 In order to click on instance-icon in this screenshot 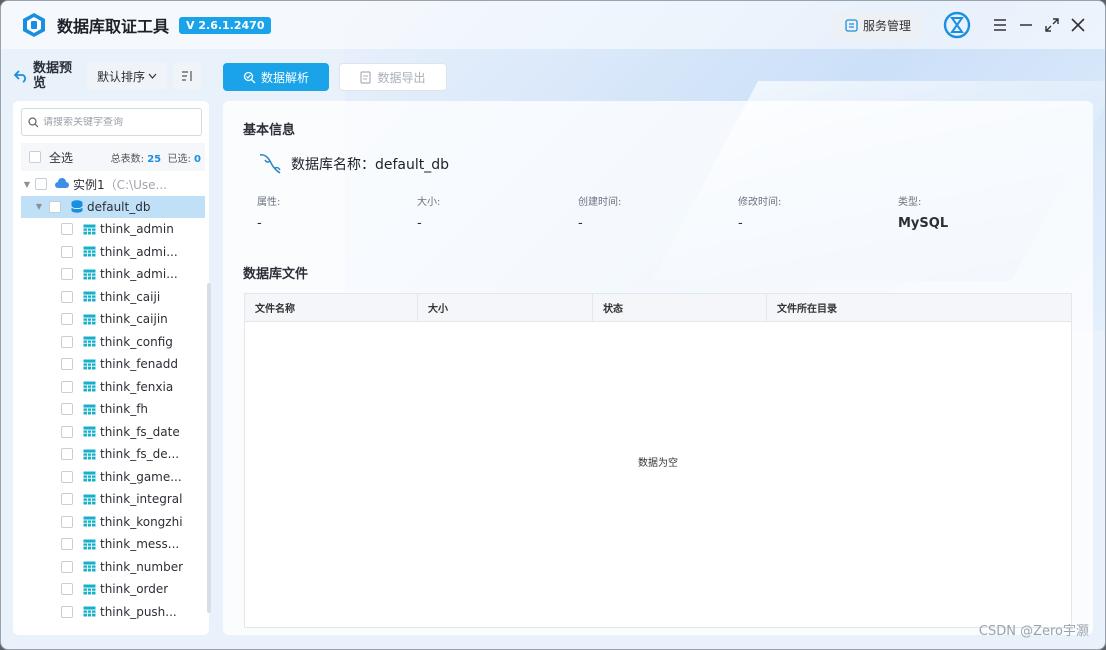, I will do `click(62, 183)`.